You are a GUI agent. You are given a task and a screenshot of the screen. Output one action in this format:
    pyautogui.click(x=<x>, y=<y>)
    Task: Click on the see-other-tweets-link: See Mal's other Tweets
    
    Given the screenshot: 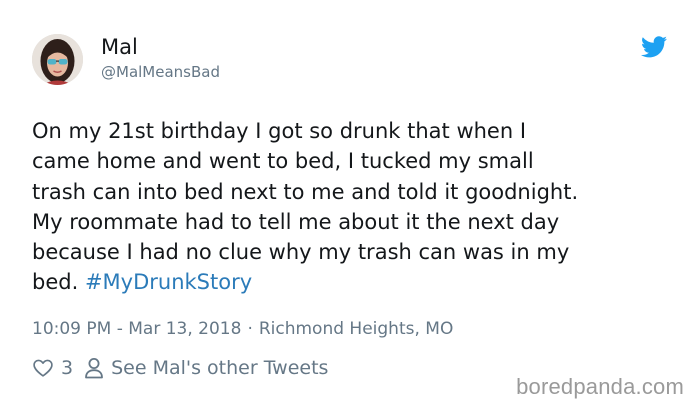 What is the action you would take?
    pyautogui.click(x=206, y=368)
    